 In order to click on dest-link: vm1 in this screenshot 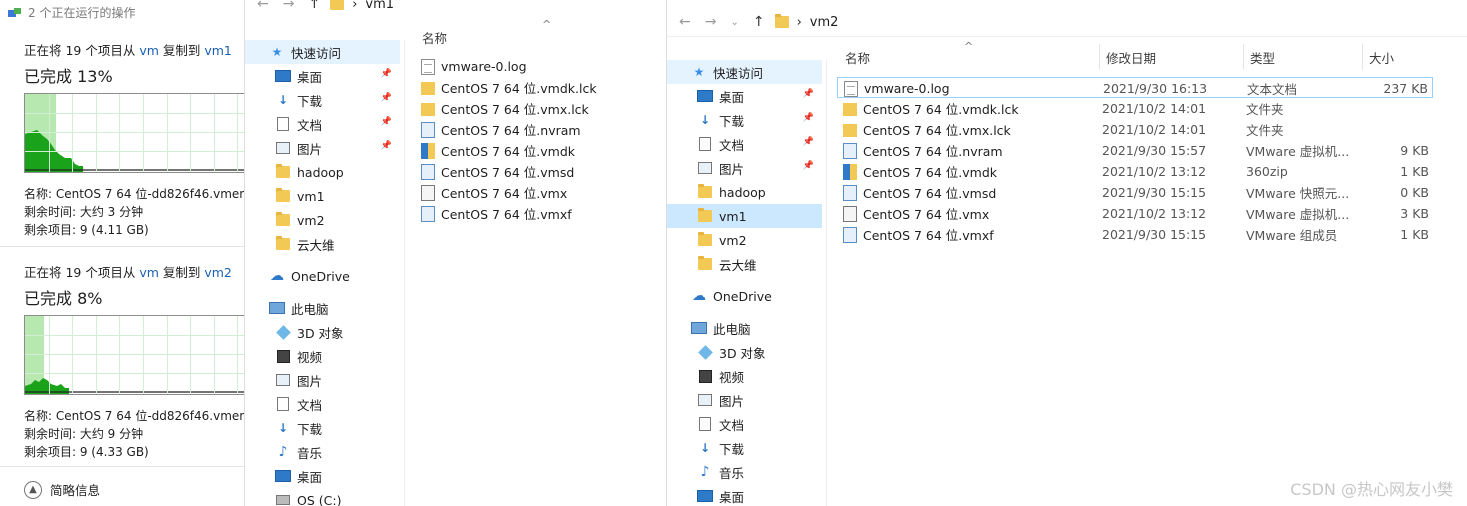, I will do `click(218, 50)`.